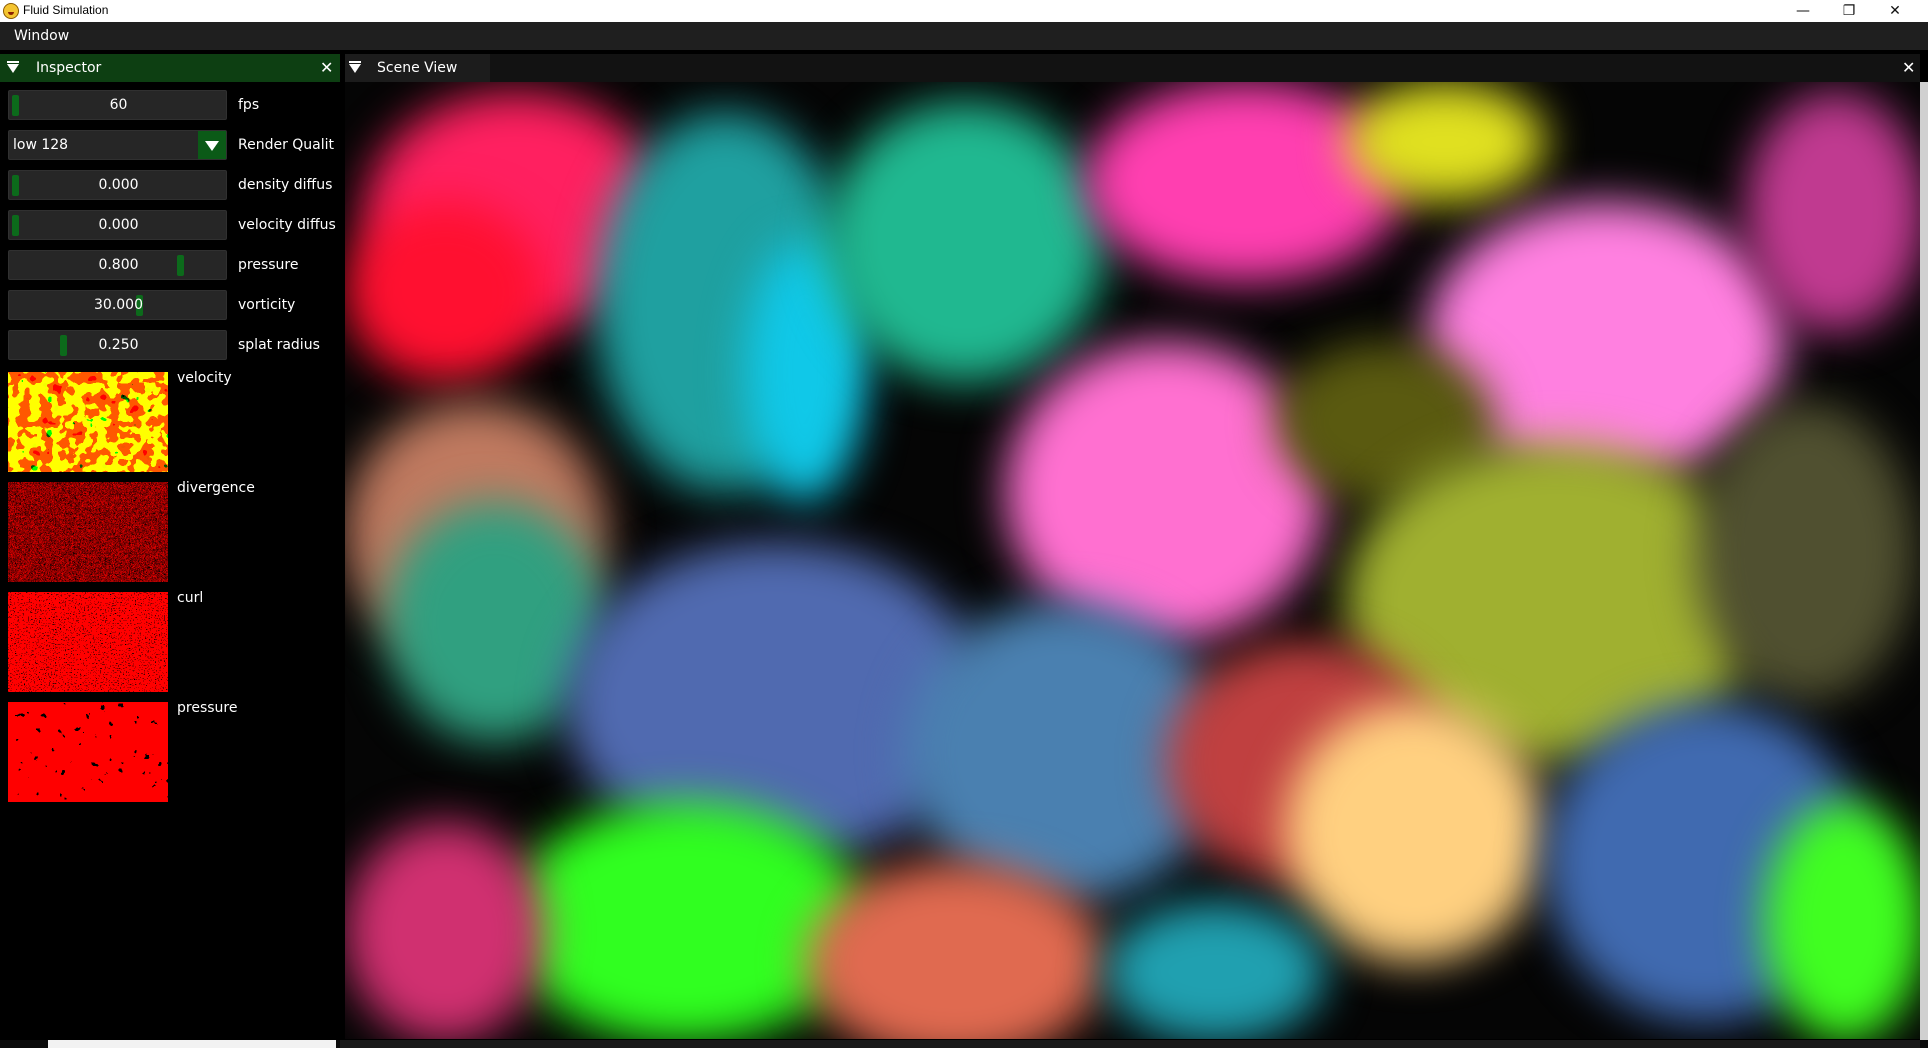 The height and width of the screenshot is (1048, 1928). I want to click on vorticity-value: 30.000, so click(118, 305).